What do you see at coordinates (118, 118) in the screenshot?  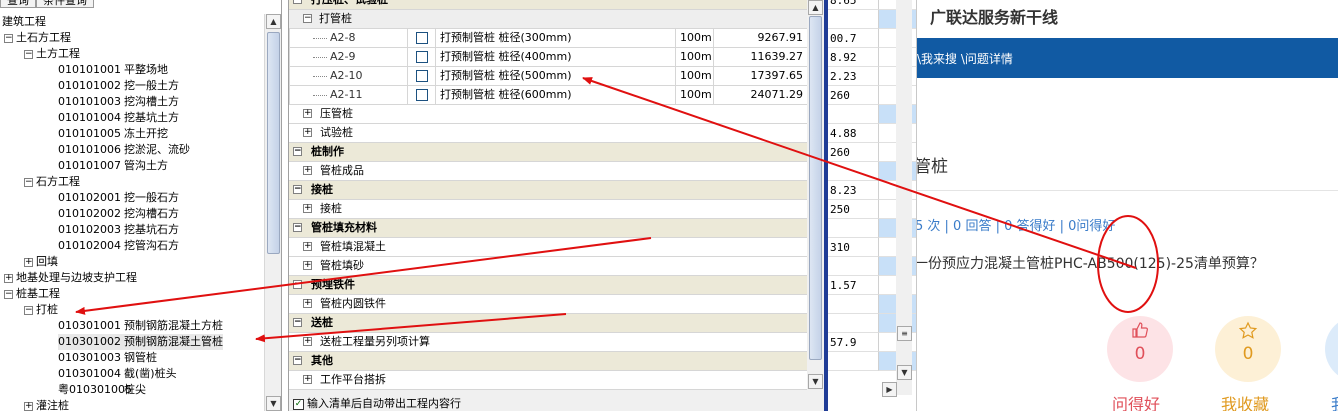 I see `tree-item: 010101004 挖基坑土方` at bounding box center [118, 118].